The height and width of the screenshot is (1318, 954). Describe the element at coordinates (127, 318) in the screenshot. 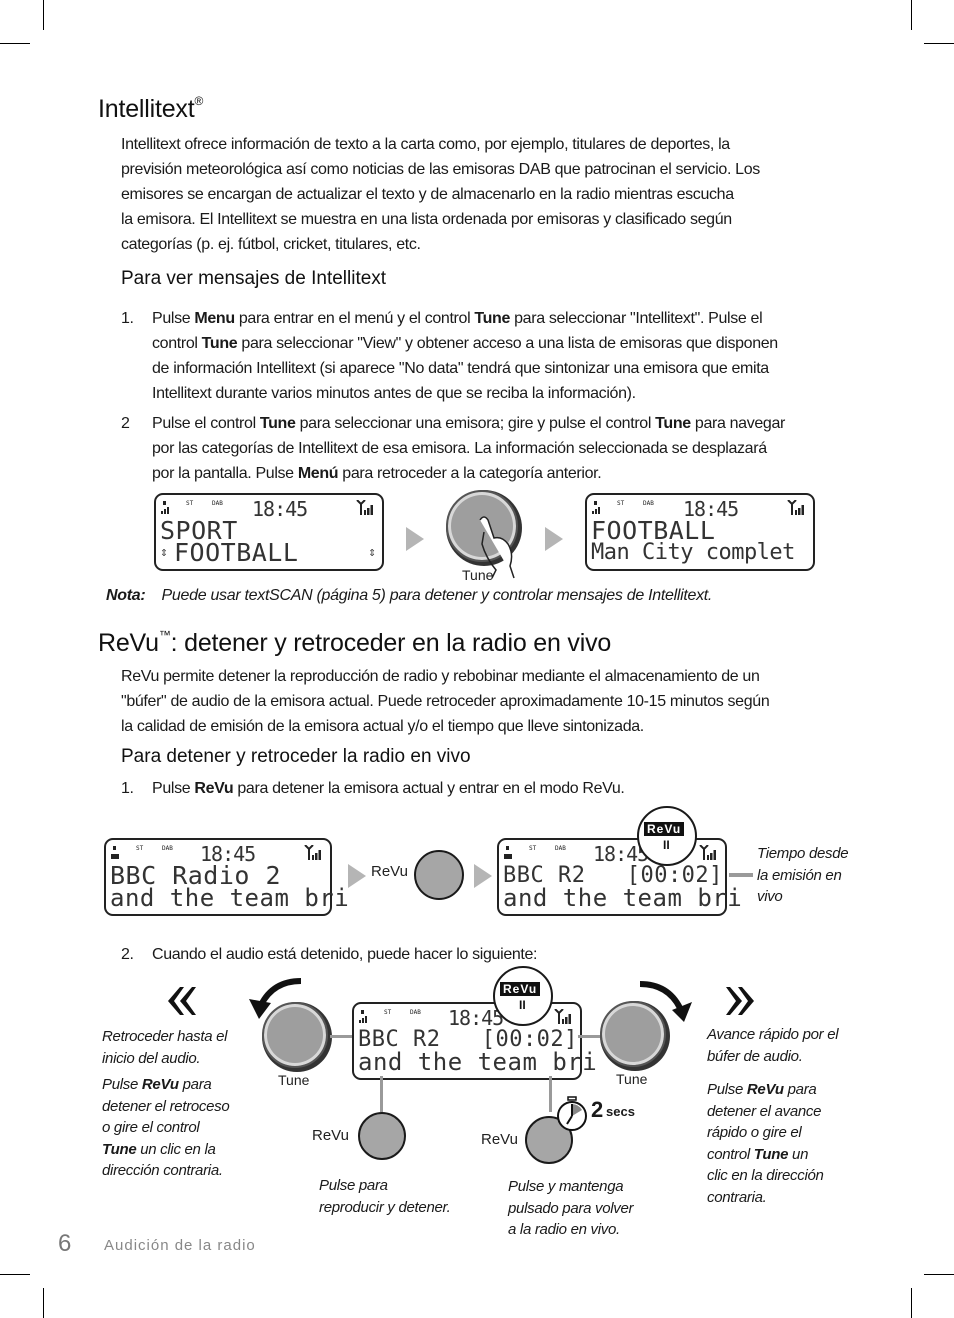

I see `step-number: 1.` at that location.